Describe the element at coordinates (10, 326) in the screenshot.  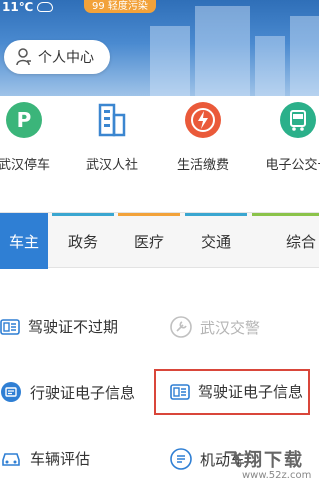
I see `license-card-icon` at that location.